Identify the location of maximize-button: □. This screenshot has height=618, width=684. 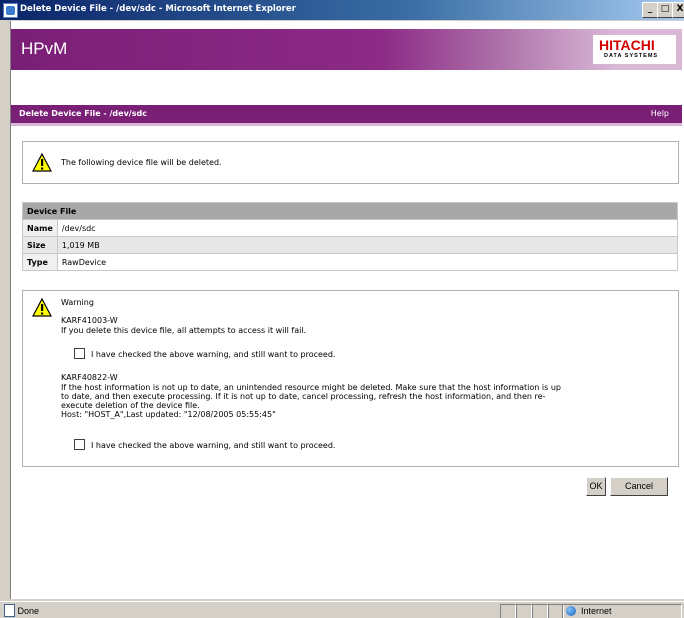
(665, 10).